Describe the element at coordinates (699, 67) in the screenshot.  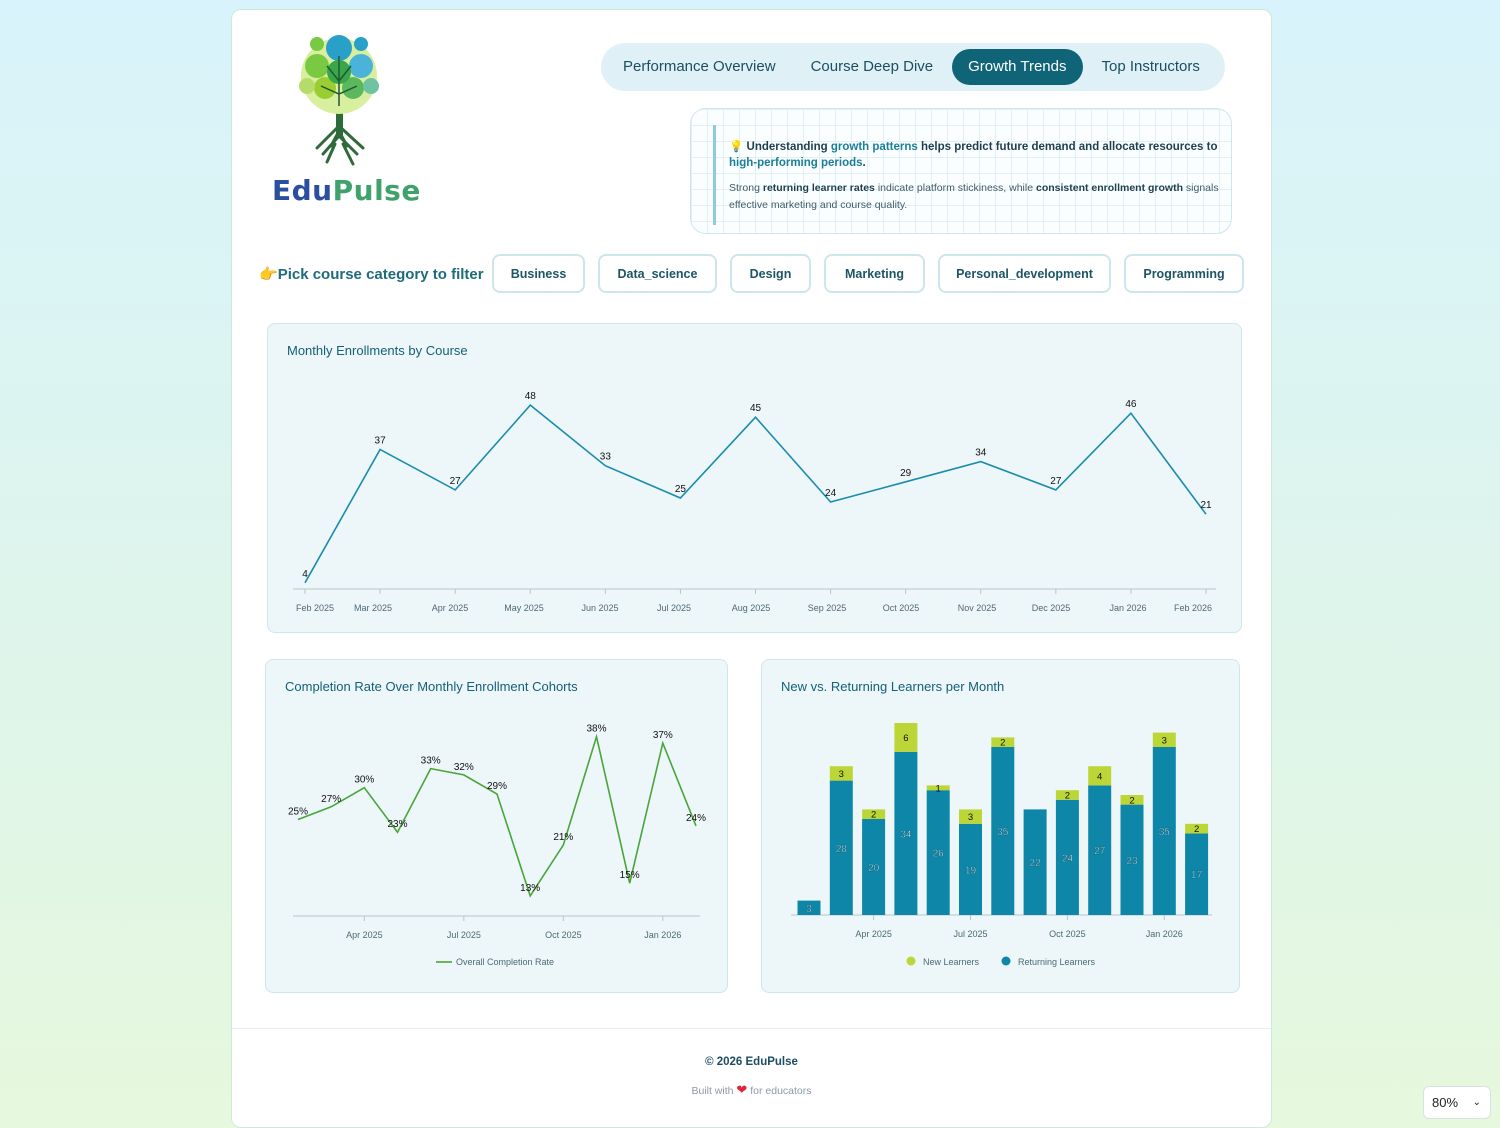
I see `tab-performance-overview: Performance Overview` at that location.